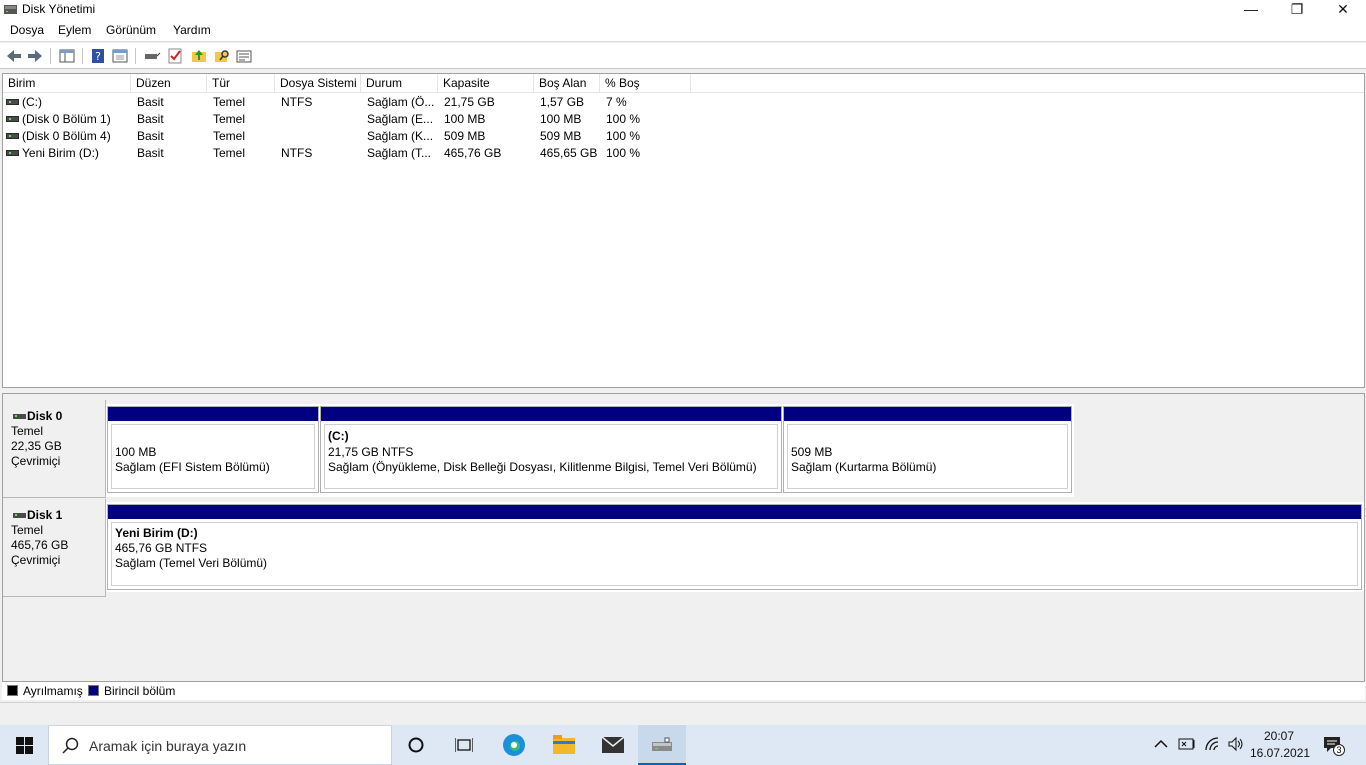 This screenshot has height=765, width=1366. I want to click on back-arrow-icon, so click(14, 56).